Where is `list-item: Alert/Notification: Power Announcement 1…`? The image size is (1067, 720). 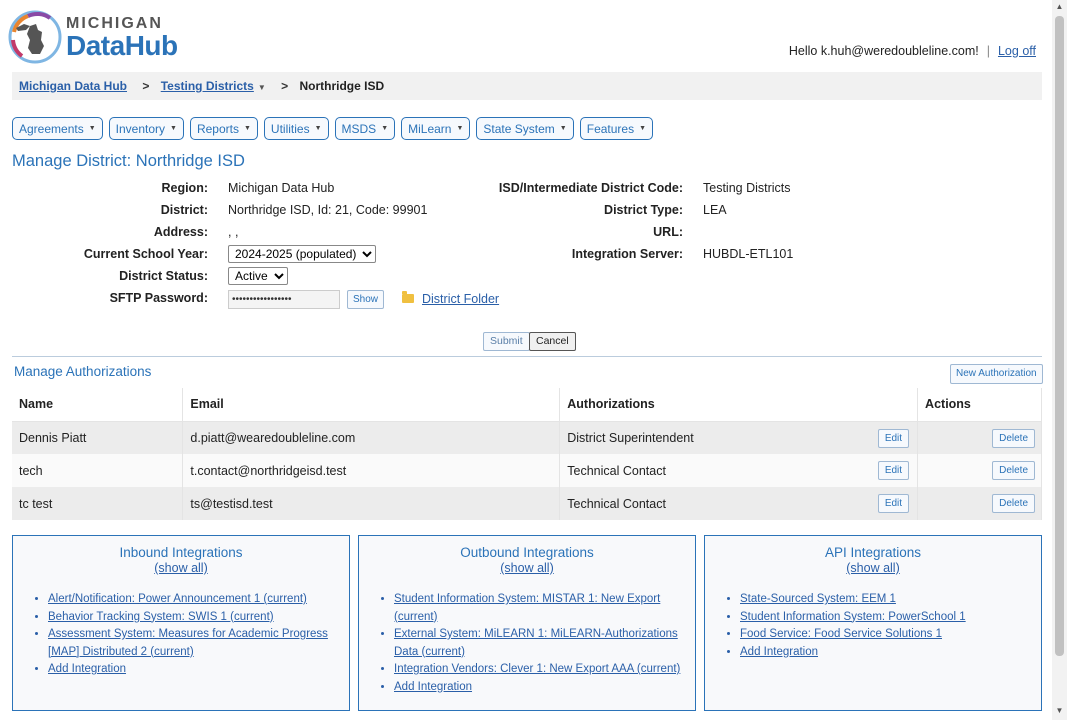
list-item: Alert/Notification: Power Announcement 1… is located at coordinates (198, 600).